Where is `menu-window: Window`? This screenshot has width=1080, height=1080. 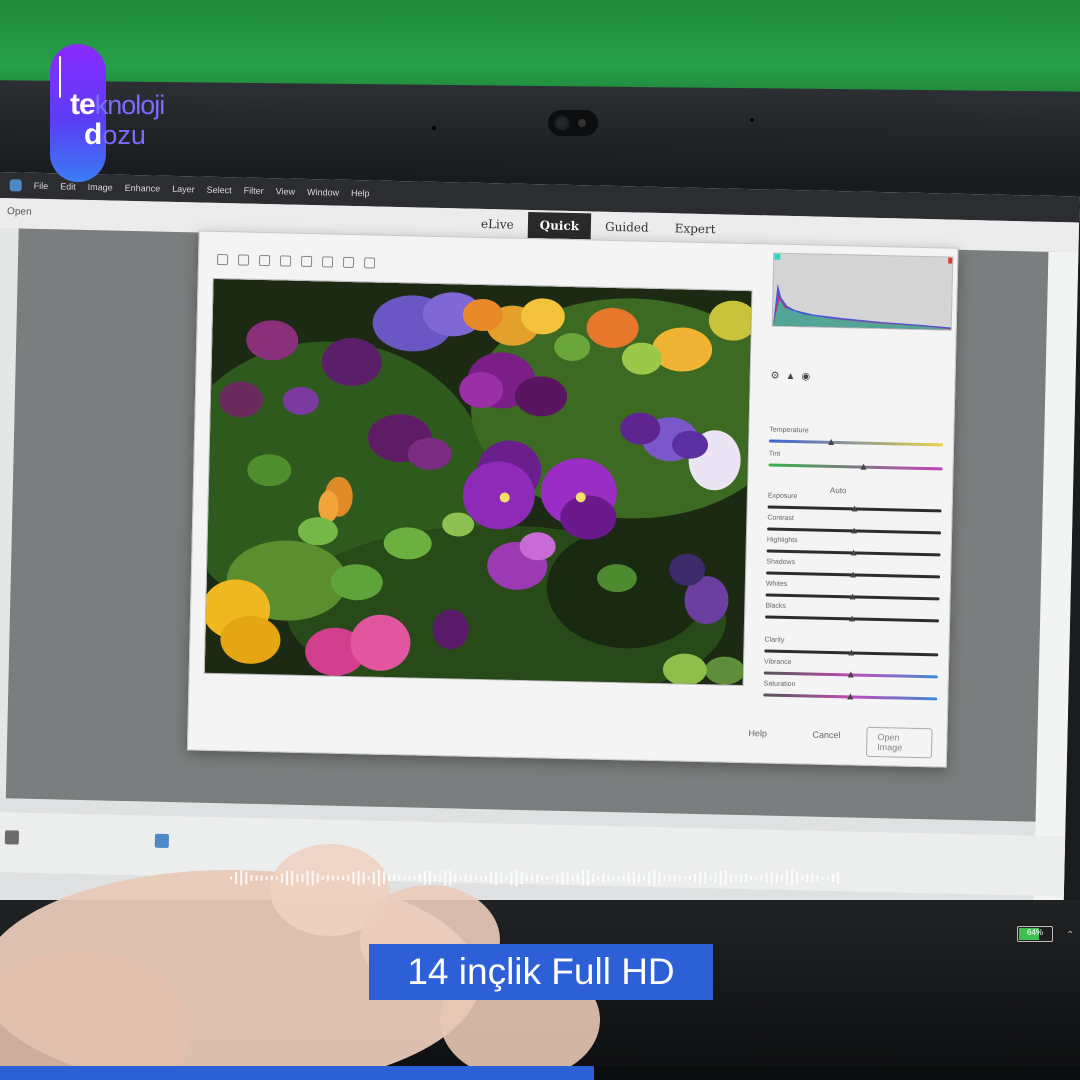
menu-window: Window is located at coordinates (323, 192).